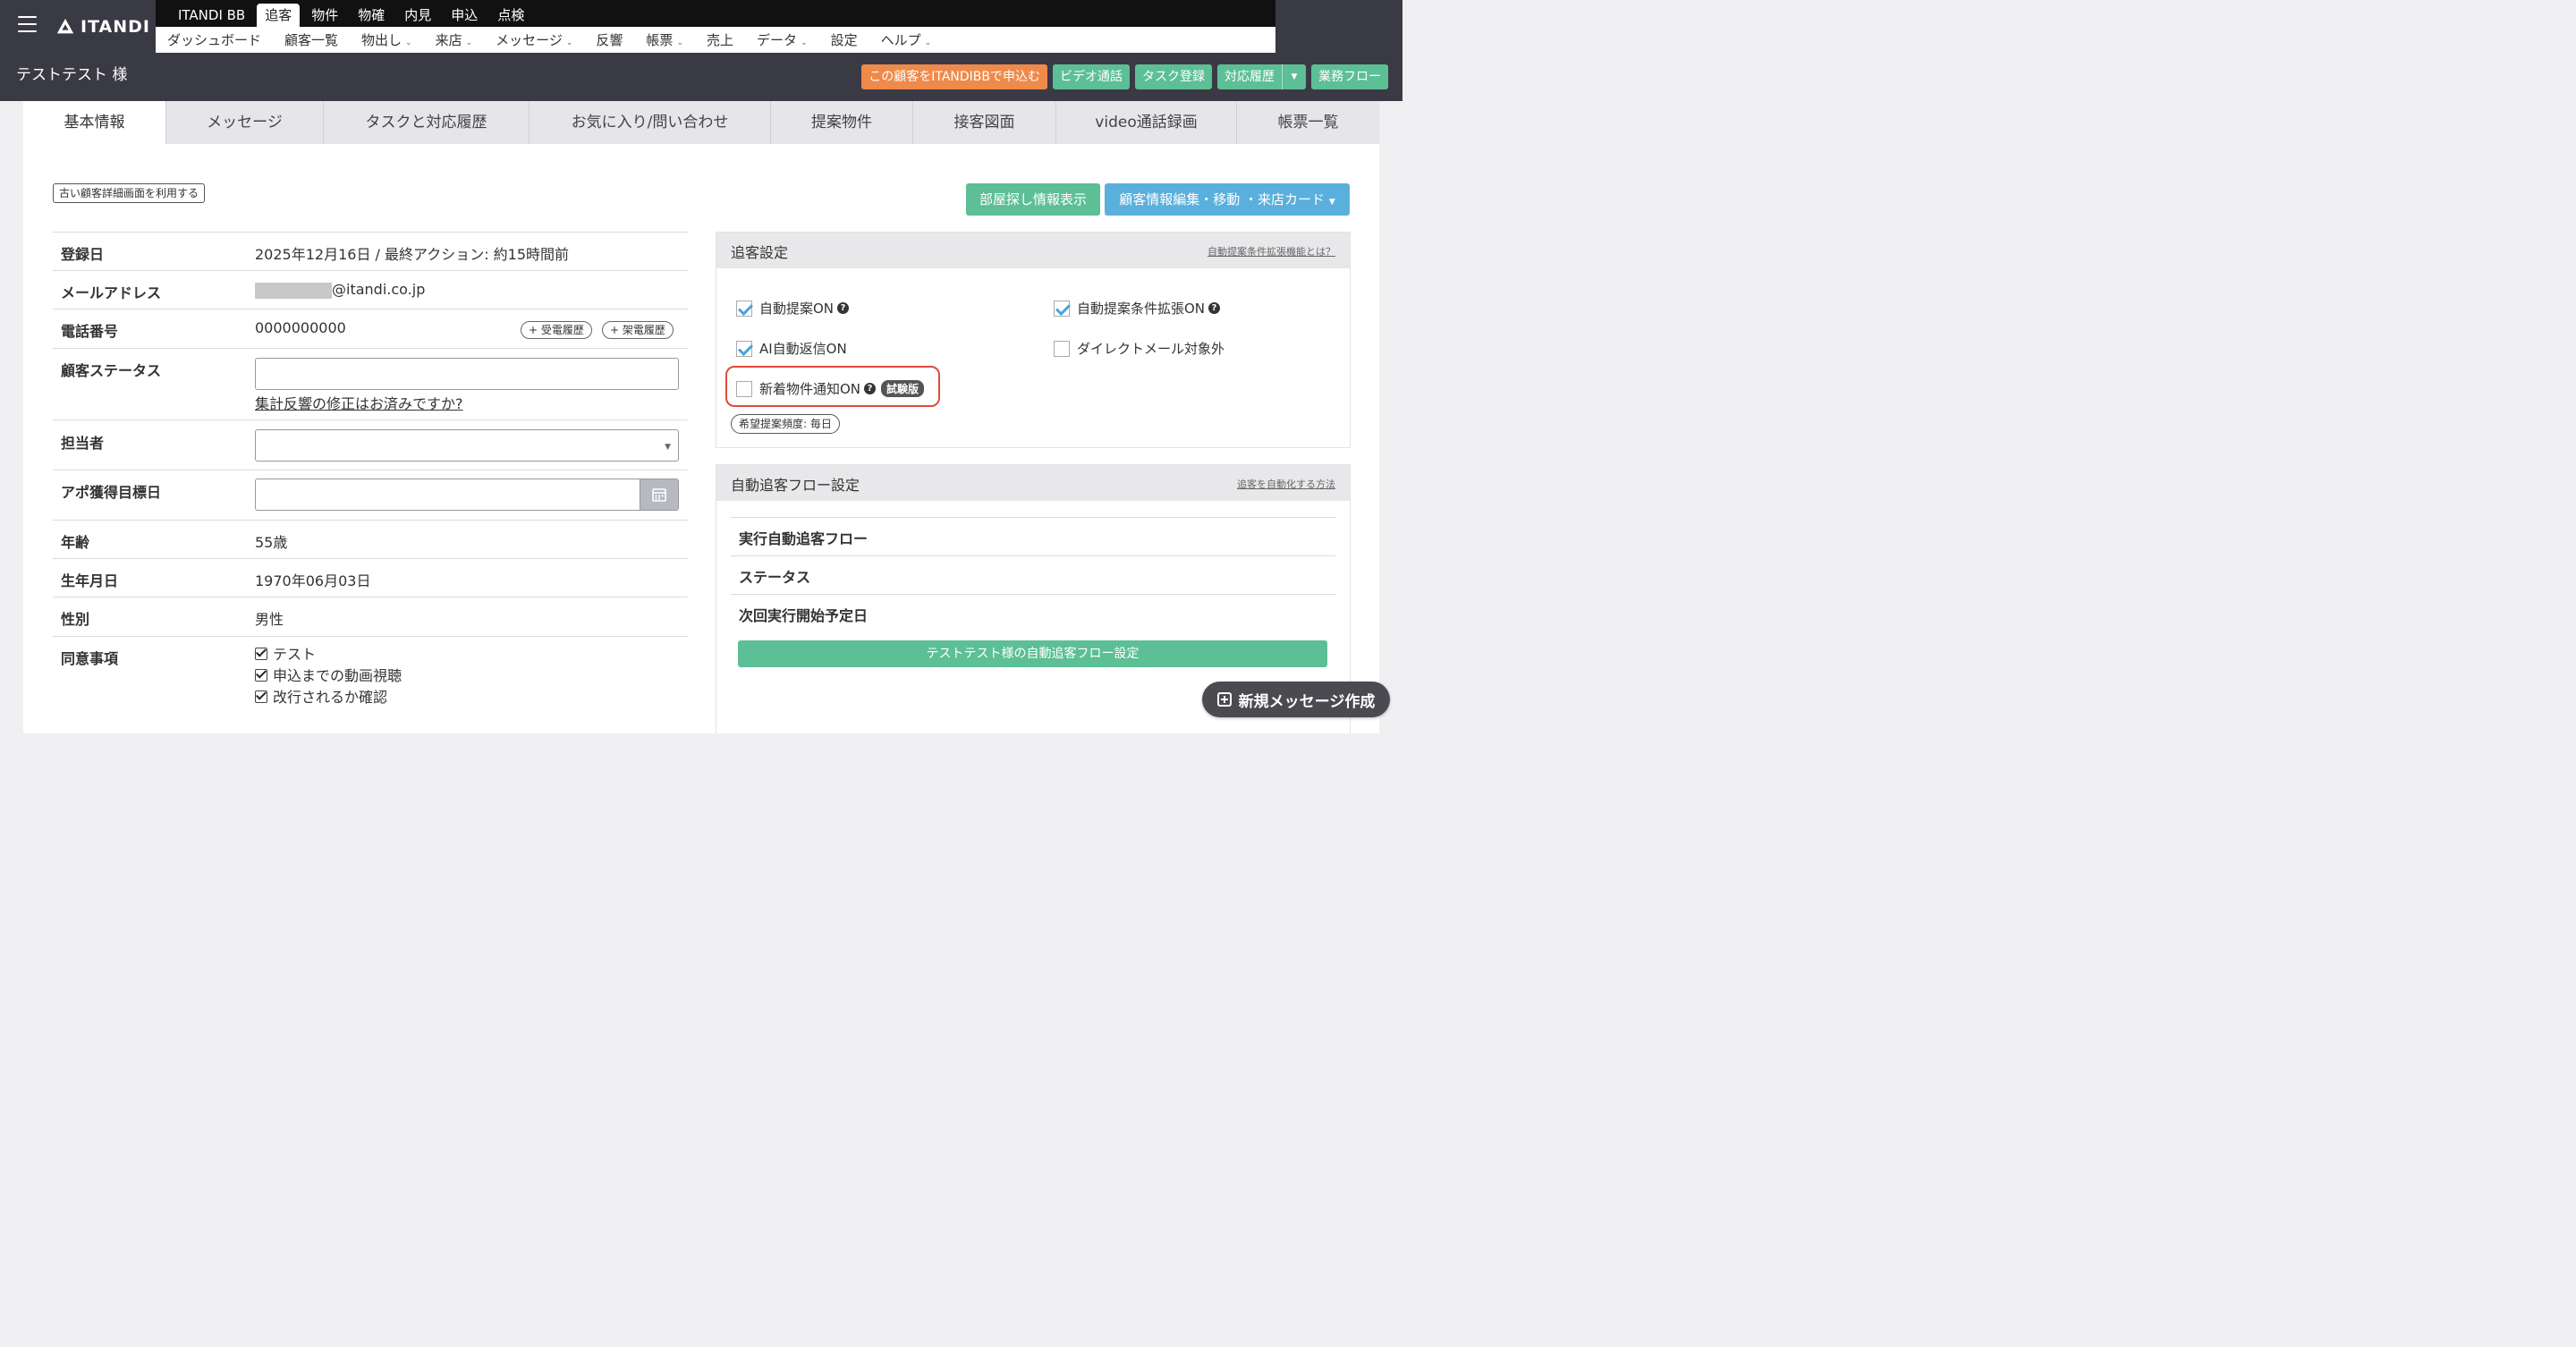 The width and height of the screenshot is (2576, 1347). I want to click on main-nav-tsuikyaku: 追客, so click(279, 15).